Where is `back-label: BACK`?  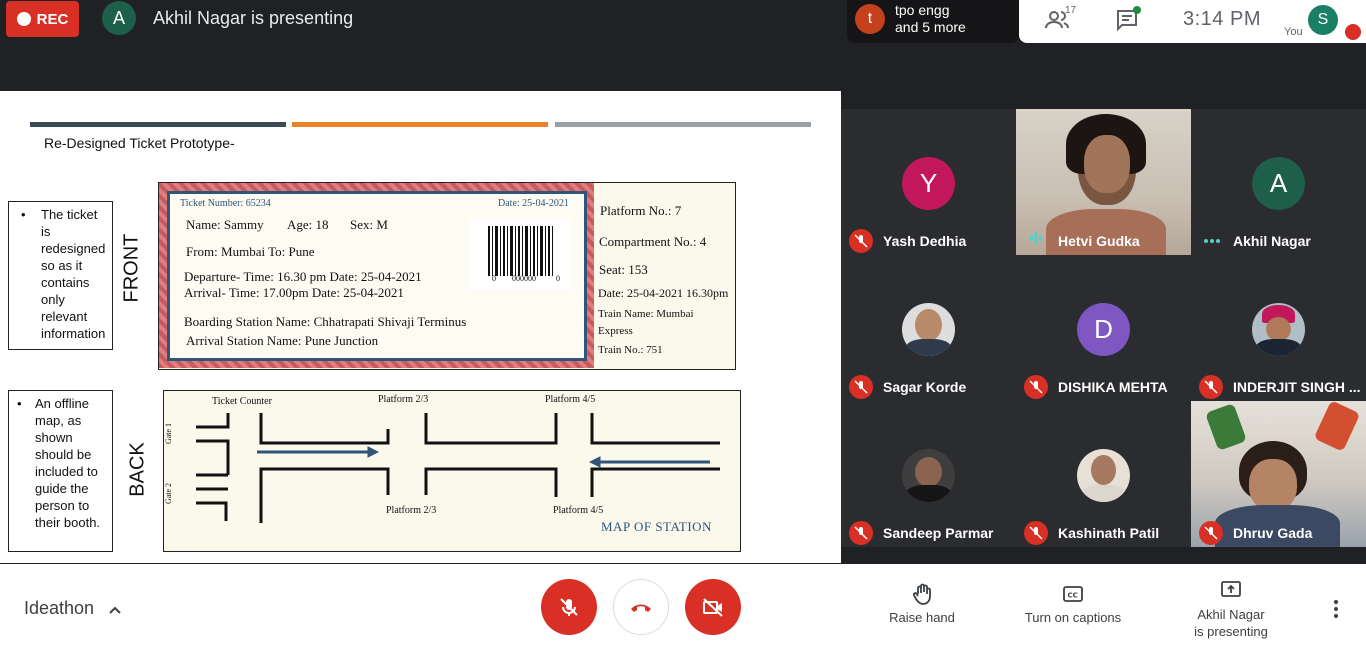 back-label: BACK is located at coordinates (137, 469).